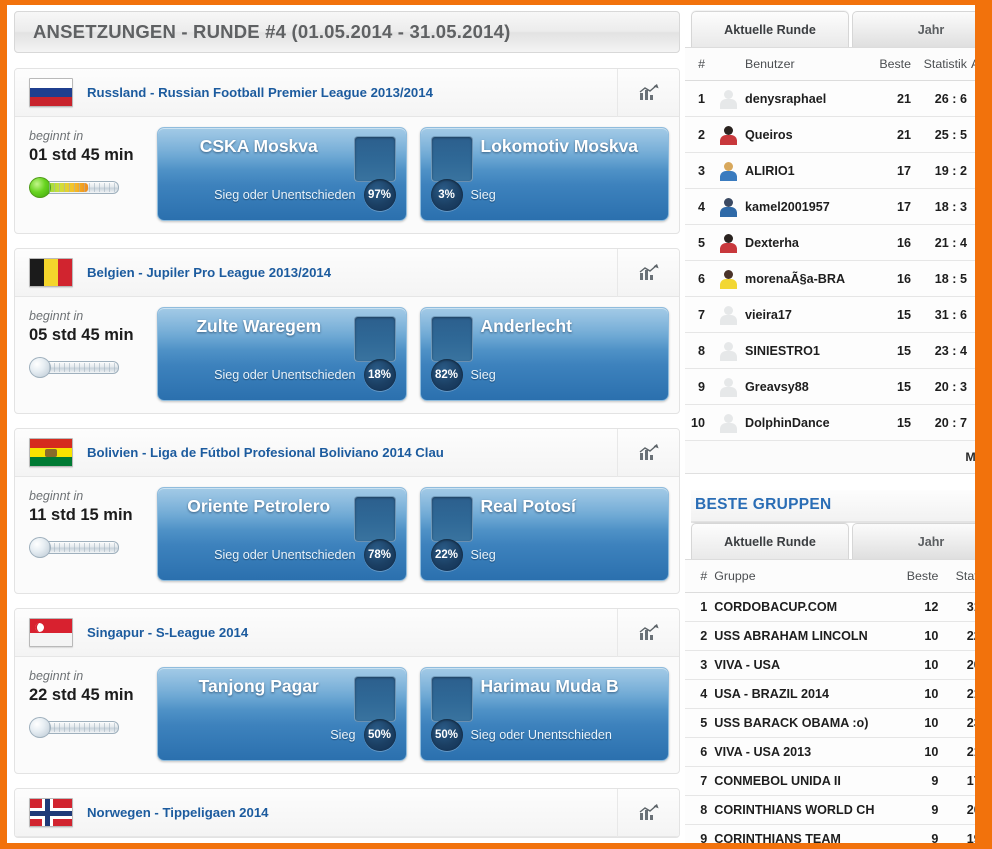 This screenshot has height=849, width=992. I want to click on chart-icon, so click(649, 452).